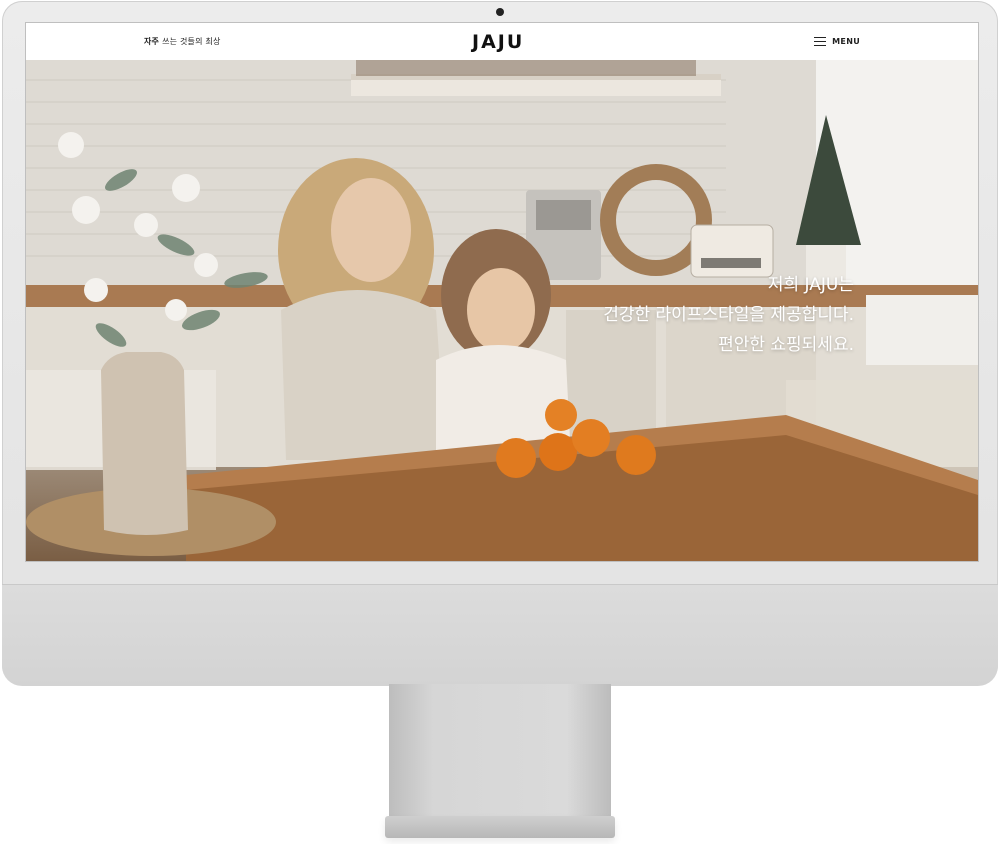 This screenshot has height=844, width=1000. What do you see at coordinates (820, 41) in the screenshot?
I see `hamburger-icon` at bounding box center [820, 41].